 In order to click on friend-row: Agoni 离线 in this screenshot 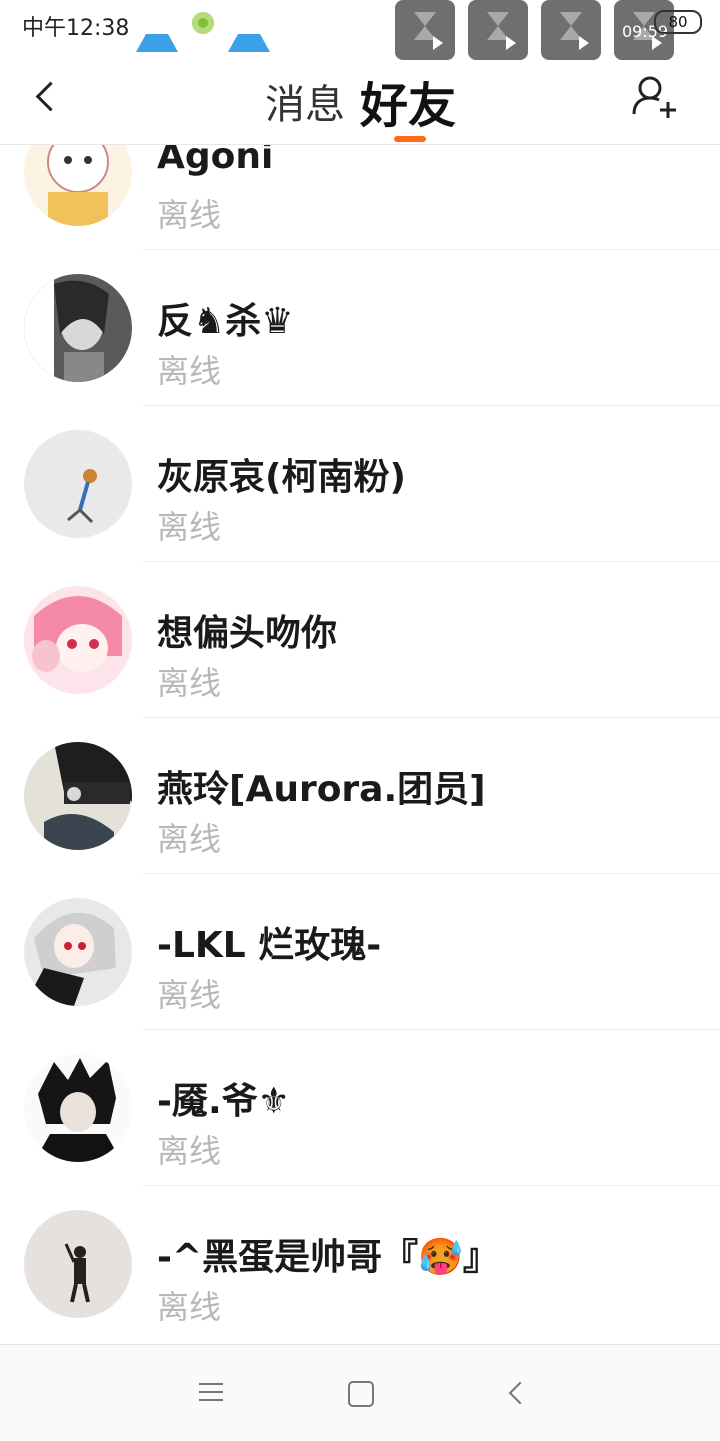, I will do `click(360, 197)`.